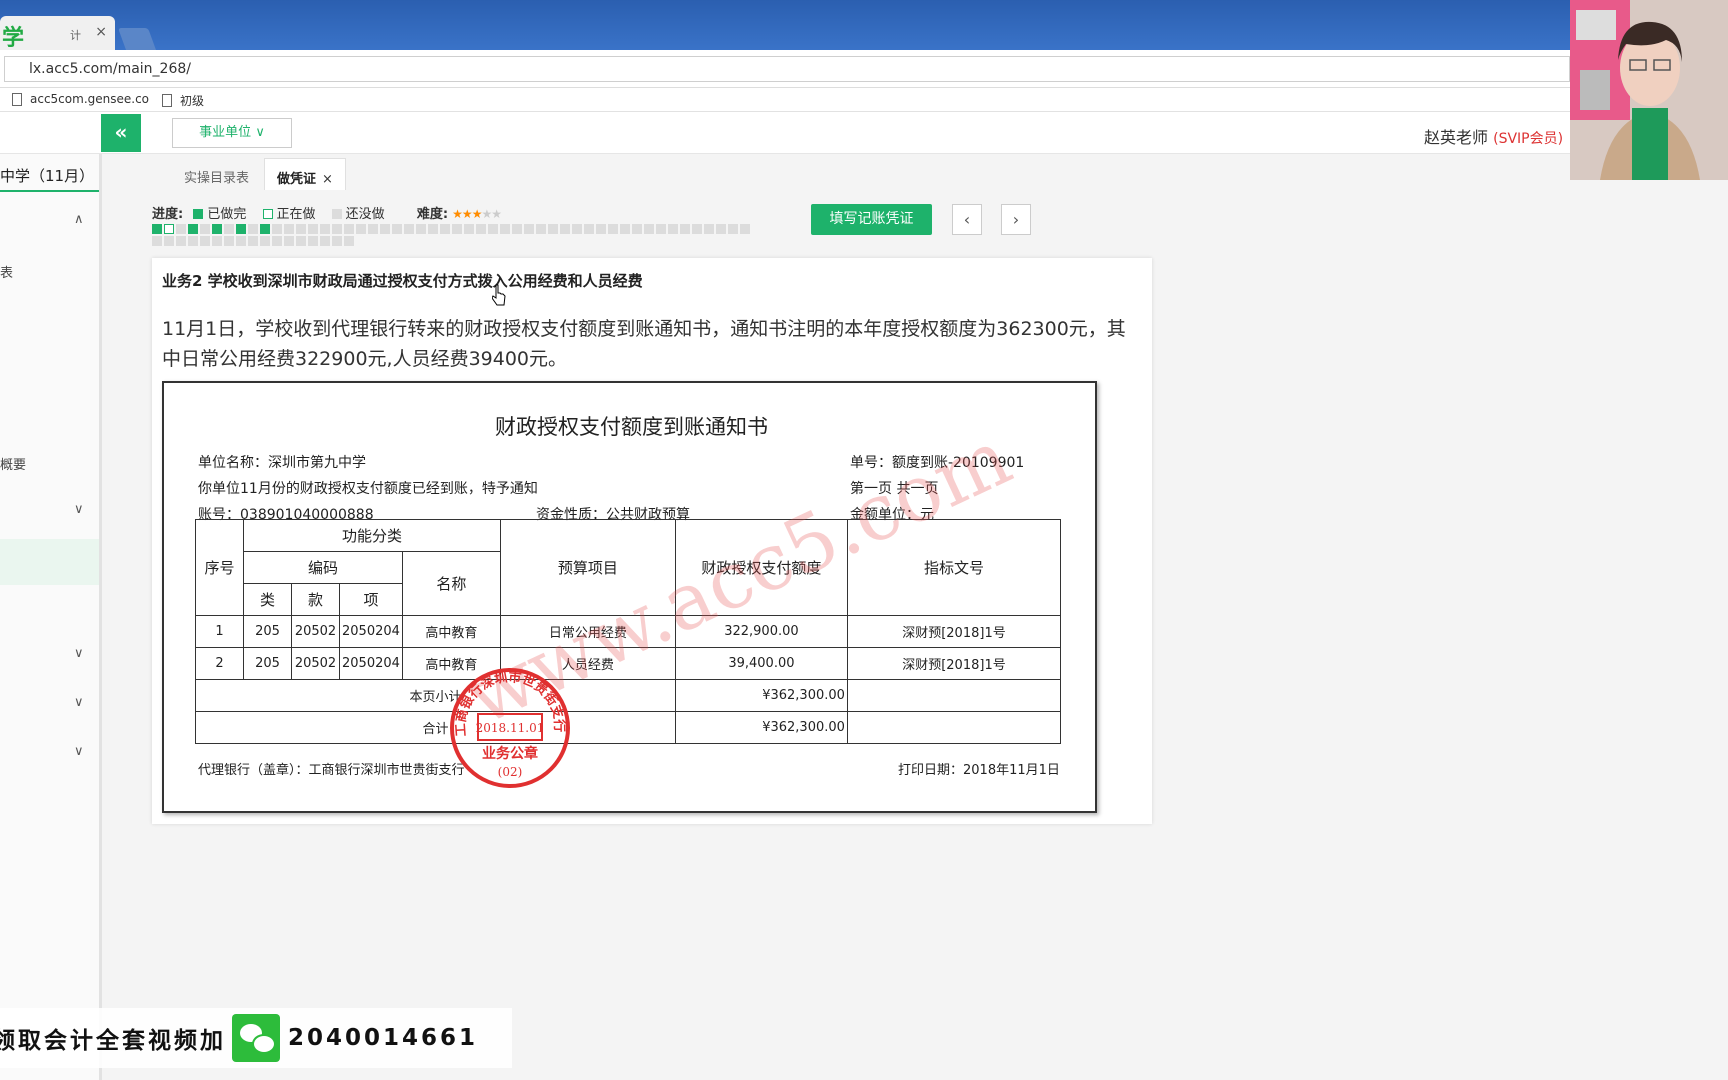 This screenshot has height=1080, width=1728. Describe the element at coordinates (232, 133) in the screenshot. I see `unit-type-select: 事业单位 ∨` at that location.